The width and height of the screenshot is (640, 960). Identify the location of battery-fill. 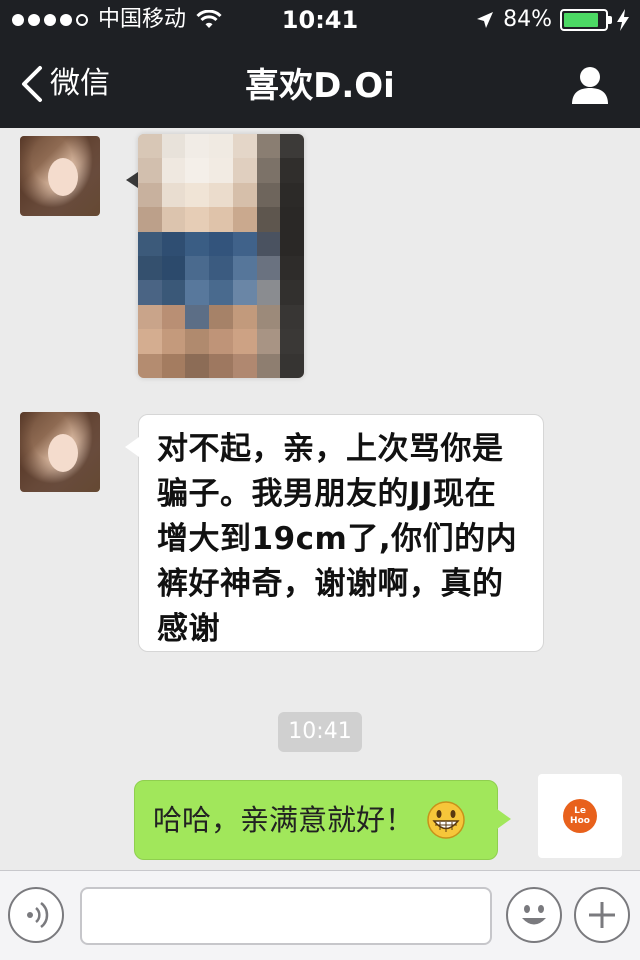
(581, 20).